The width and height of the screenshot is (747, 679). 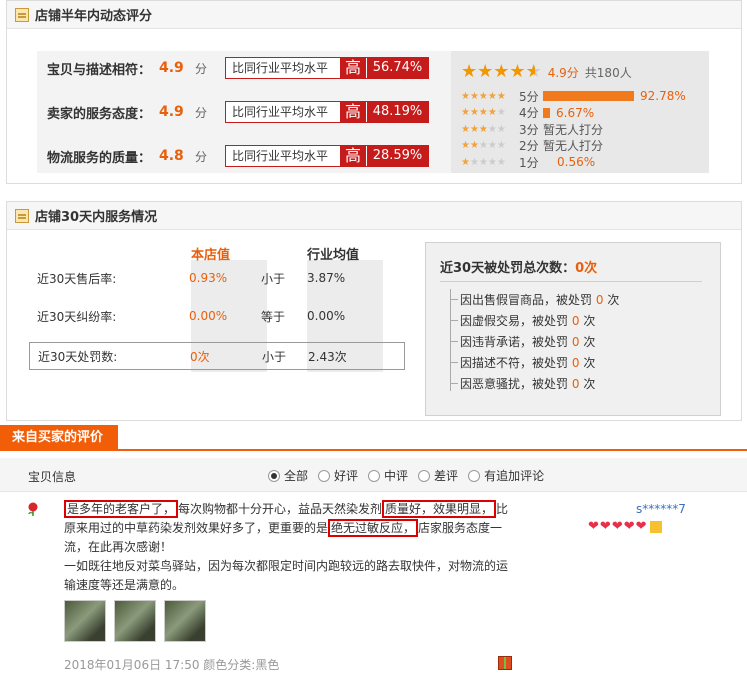 What do you see at coordinates (411, 475) in the screenshot?
I see `review-filters: 全部 好评 中评 差评 有追加评论` at bounding box center [411, 475].